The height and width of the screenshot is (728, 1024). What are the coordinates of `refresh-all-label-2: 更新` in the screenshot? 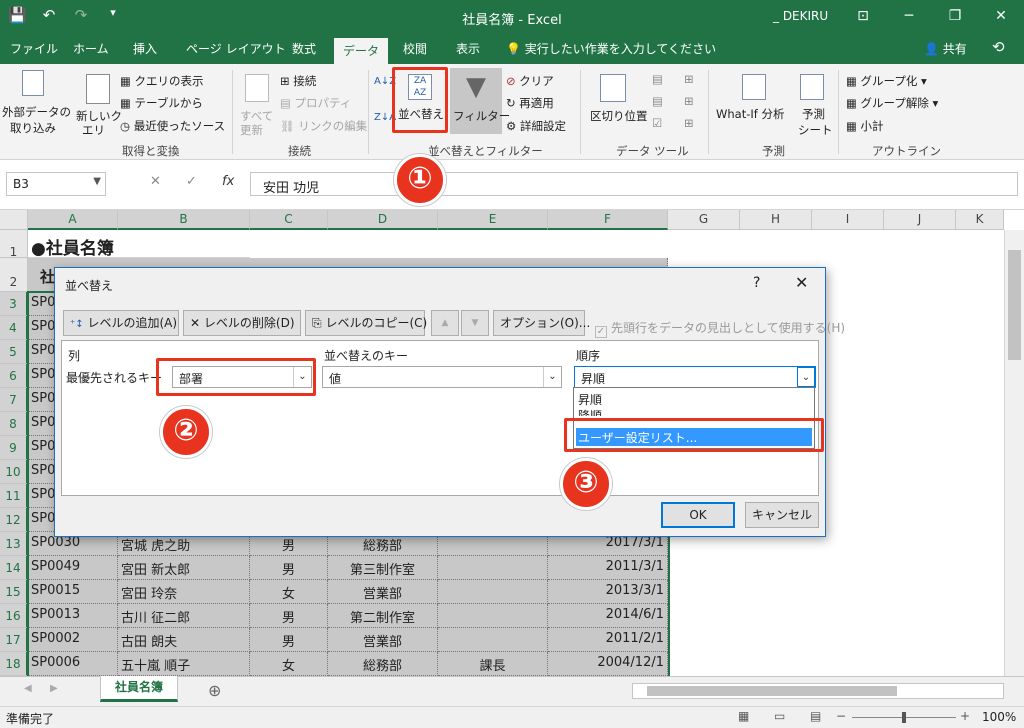 It's located at (251, 130).